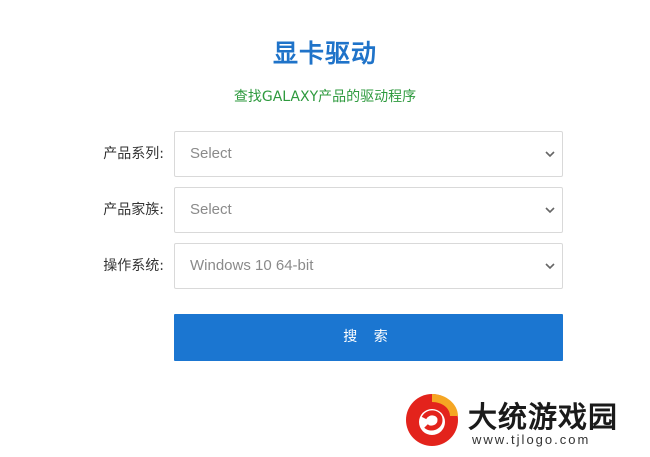 The width and height of the screenshot is (650, 457). What do you see at coordinates (368, 337) in the screenshot?
I see `search-button: 搜 索` at bounding box center [368, 337].